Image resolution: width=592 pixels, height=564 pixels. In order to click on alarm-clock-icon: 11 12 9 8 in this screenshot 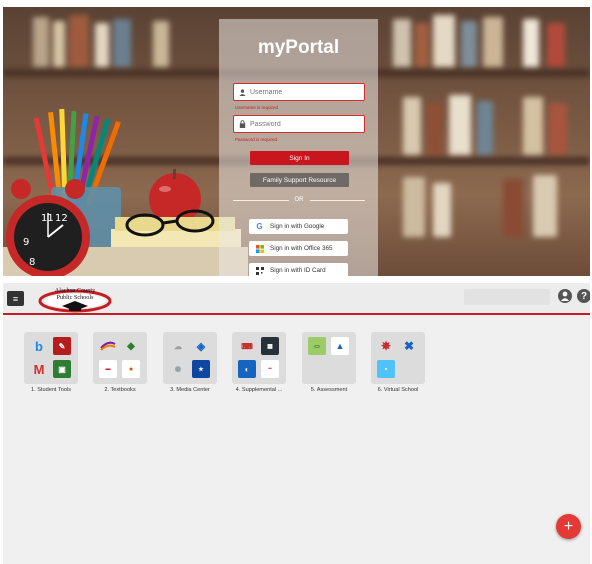, I will do `click(48, 227)`.